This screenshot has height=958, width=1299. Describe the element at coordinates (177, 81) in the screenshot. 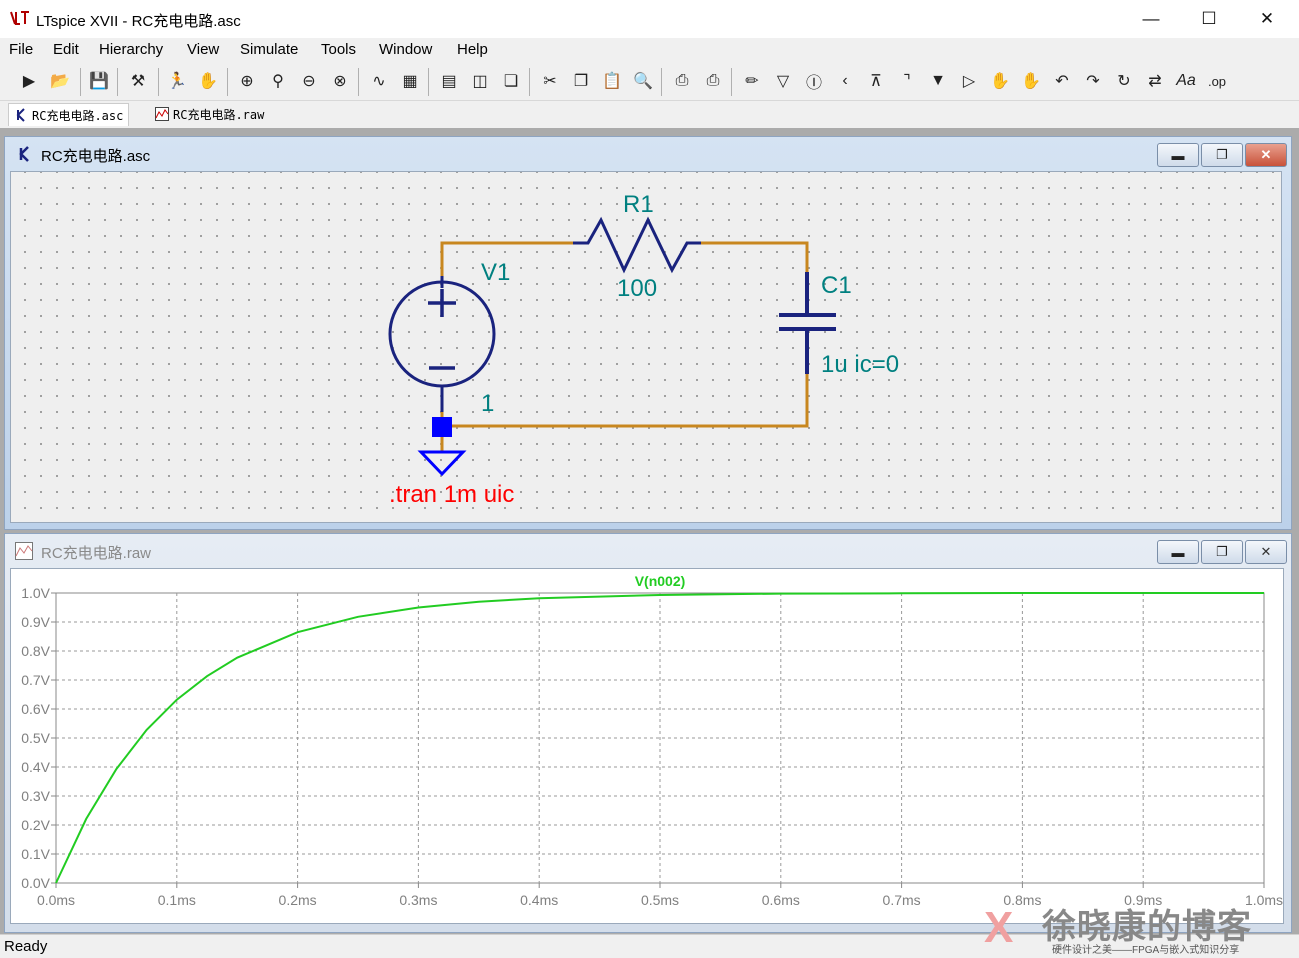

I see `run-figure-icon: 🏃` at that location.